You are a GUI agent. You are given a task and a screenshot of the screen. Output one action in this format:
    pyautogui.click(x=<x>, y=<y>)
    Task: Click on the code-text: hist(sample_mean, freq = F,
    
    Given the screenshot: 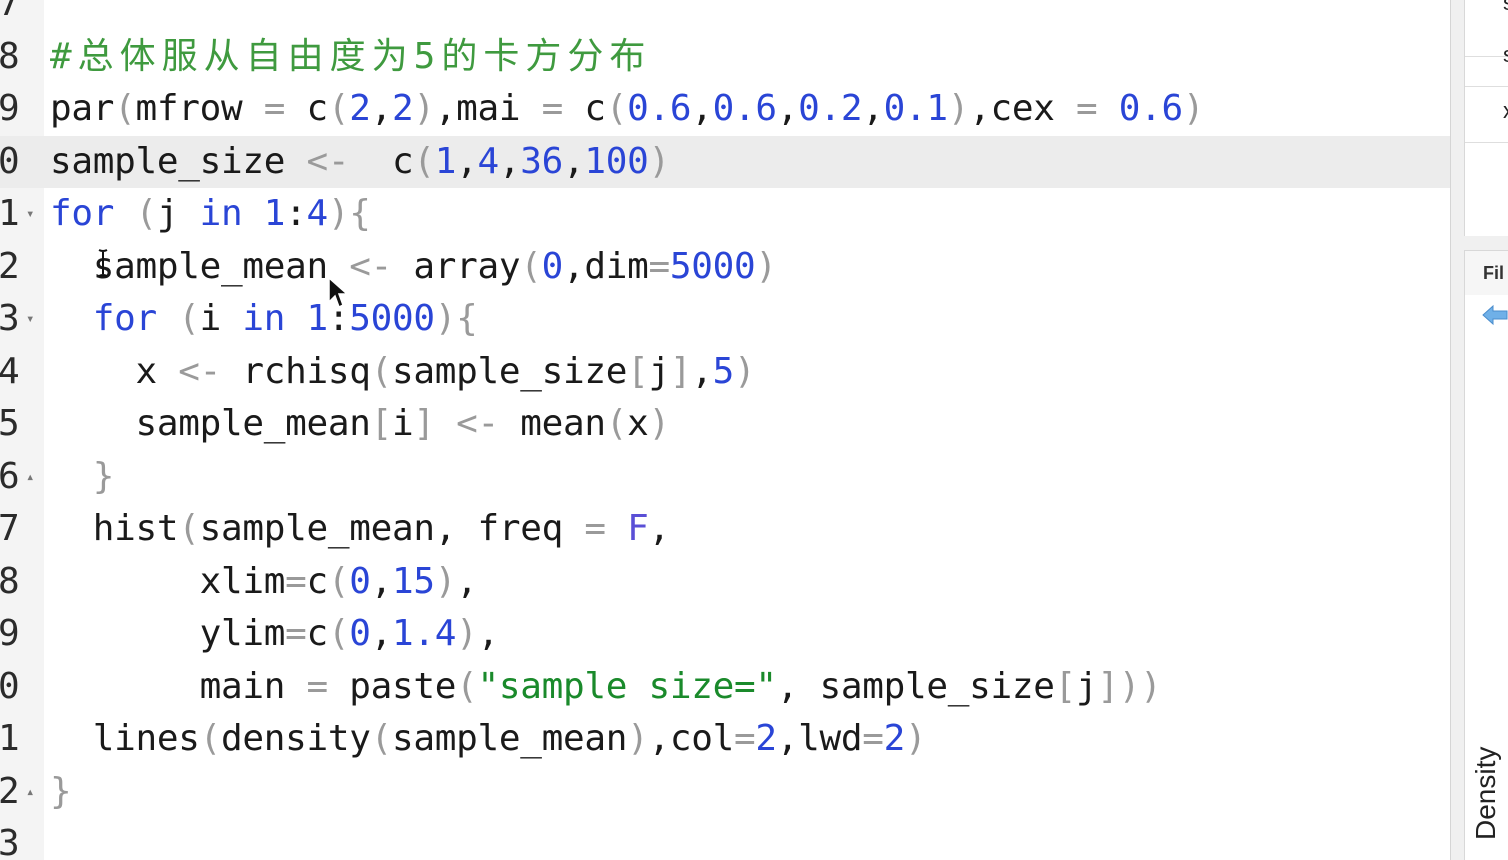 What is the action you would take?
    pyautogui.click(x=360, y=529)
    